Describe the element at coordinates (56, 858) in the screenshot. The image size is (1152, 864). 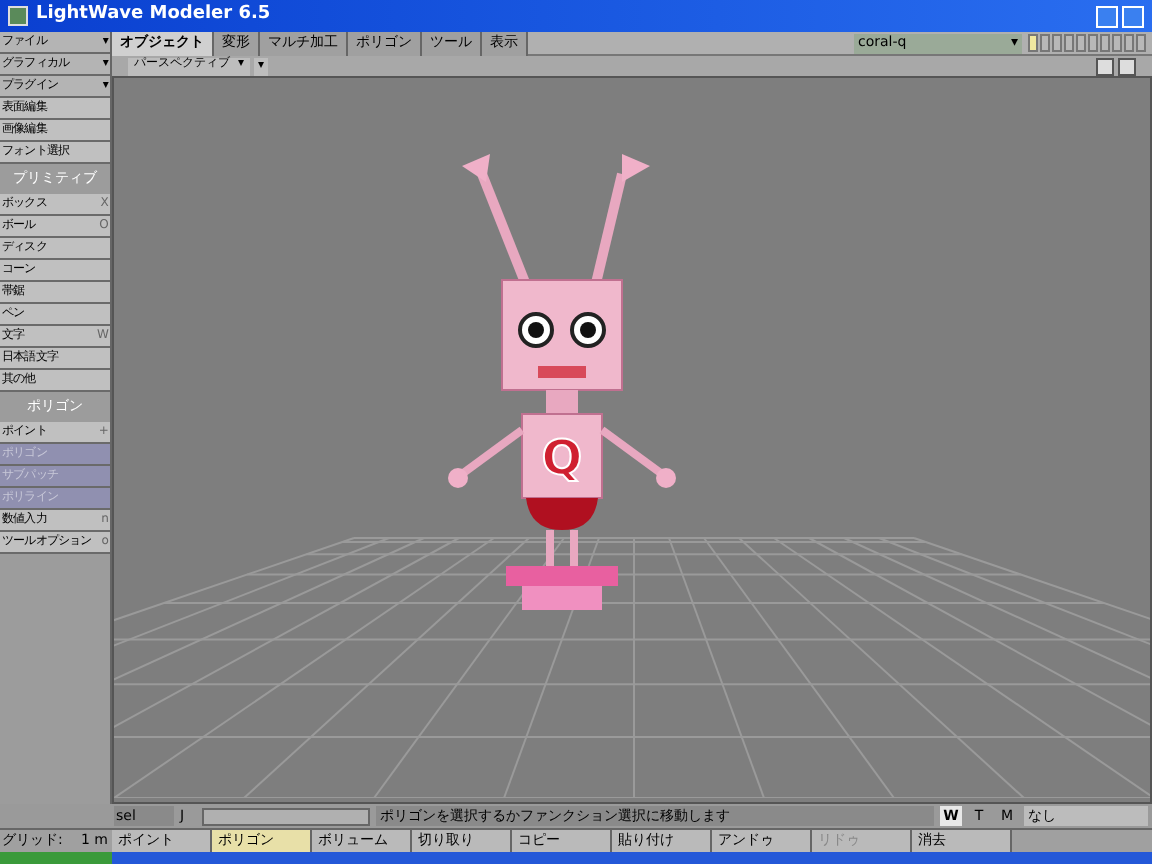
I see `start-button` at that location.